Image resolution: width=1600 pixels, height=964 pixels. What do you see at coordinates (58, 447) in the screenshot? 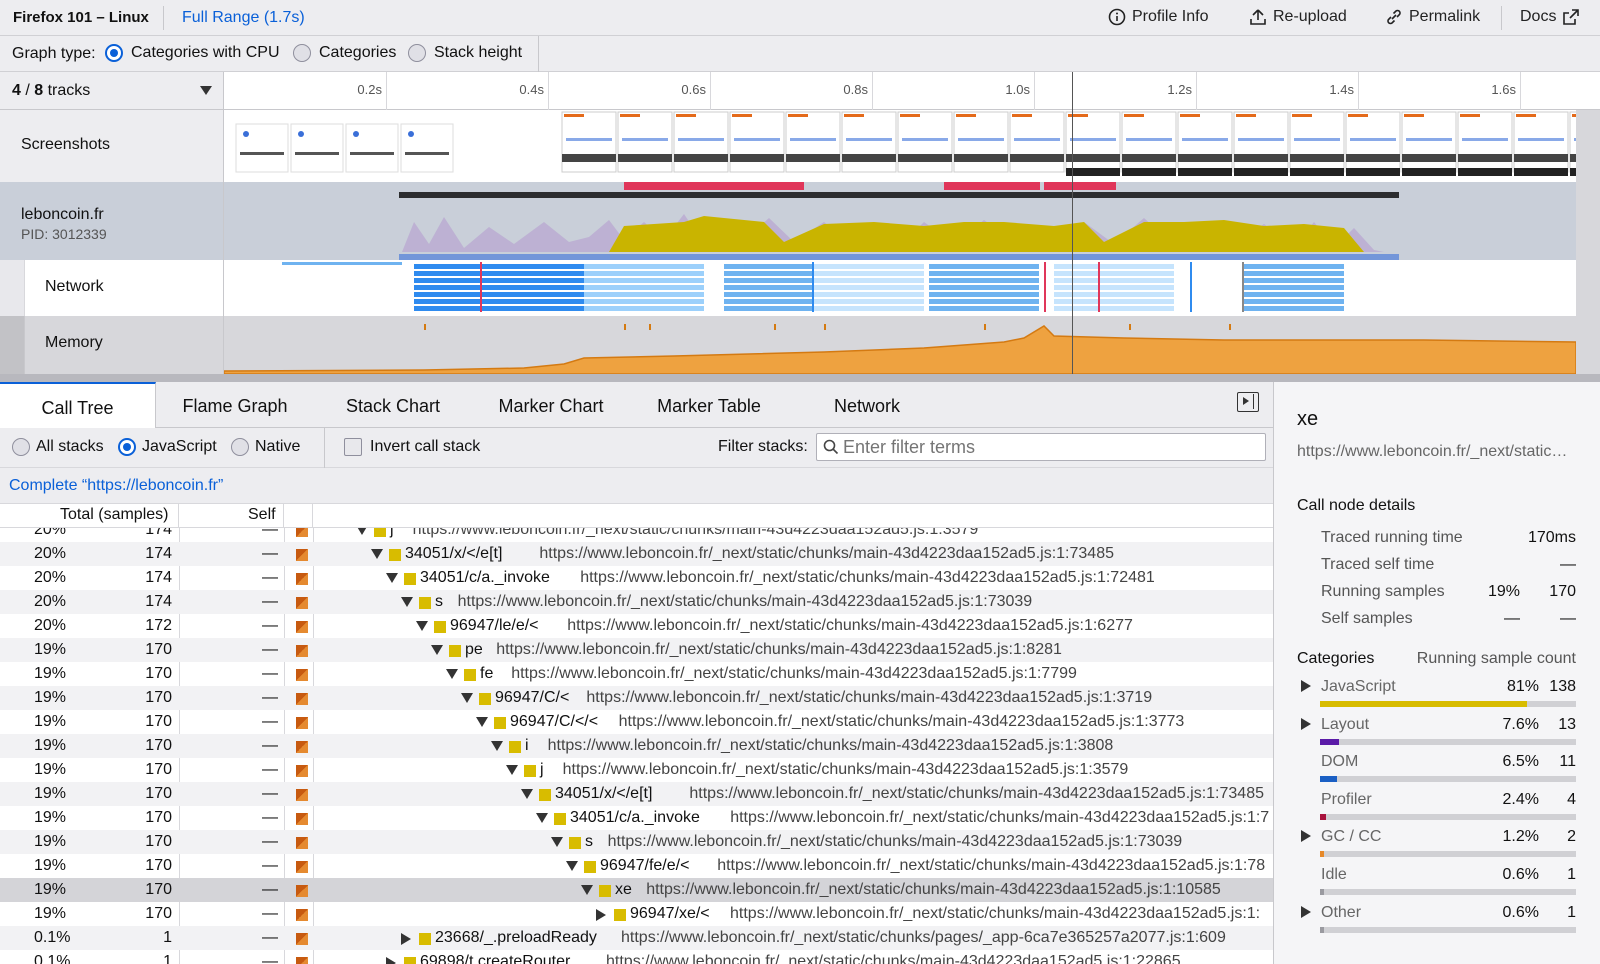
I see `stack-option-all: All stacks` at bounding box center [58, 447].